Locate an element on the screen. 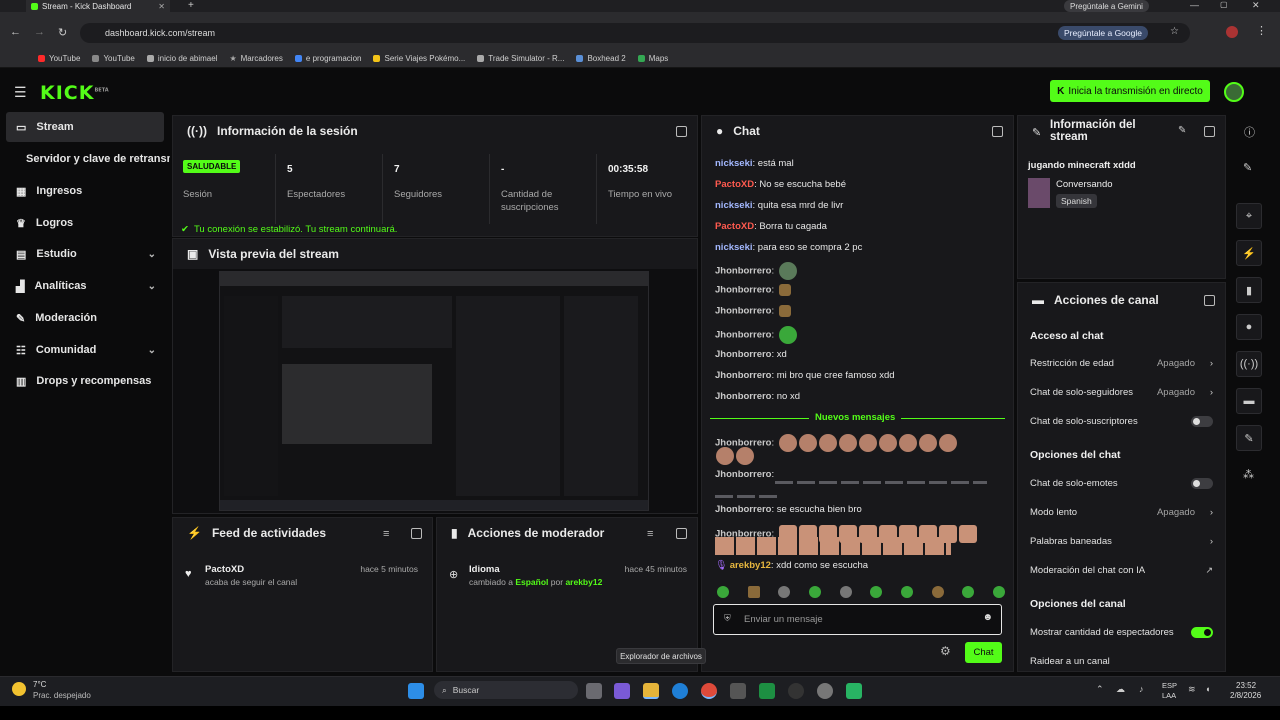 This screenshot has height=720, width=1280. broadcast-icon: ((·)) is located at coordinates (1249, 364).